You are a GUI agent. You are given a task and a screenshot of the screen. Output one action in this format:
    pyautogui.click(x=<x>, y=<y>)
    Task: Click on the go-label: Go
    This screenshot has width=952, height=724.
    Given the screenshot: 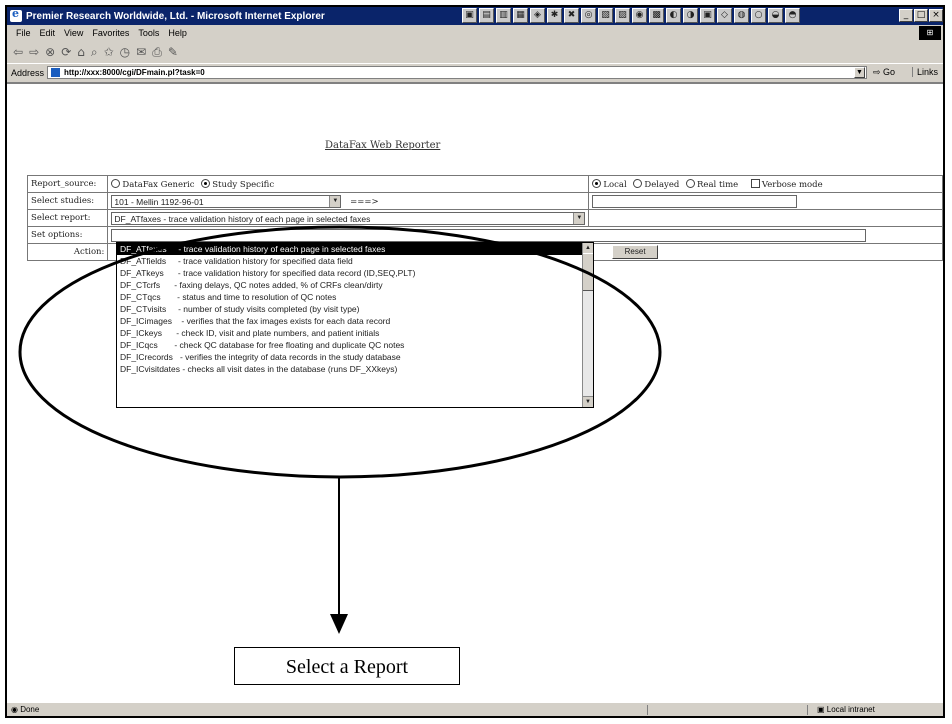 What is the action you would take?
    pyautogui.click(x=889, y=72)
    